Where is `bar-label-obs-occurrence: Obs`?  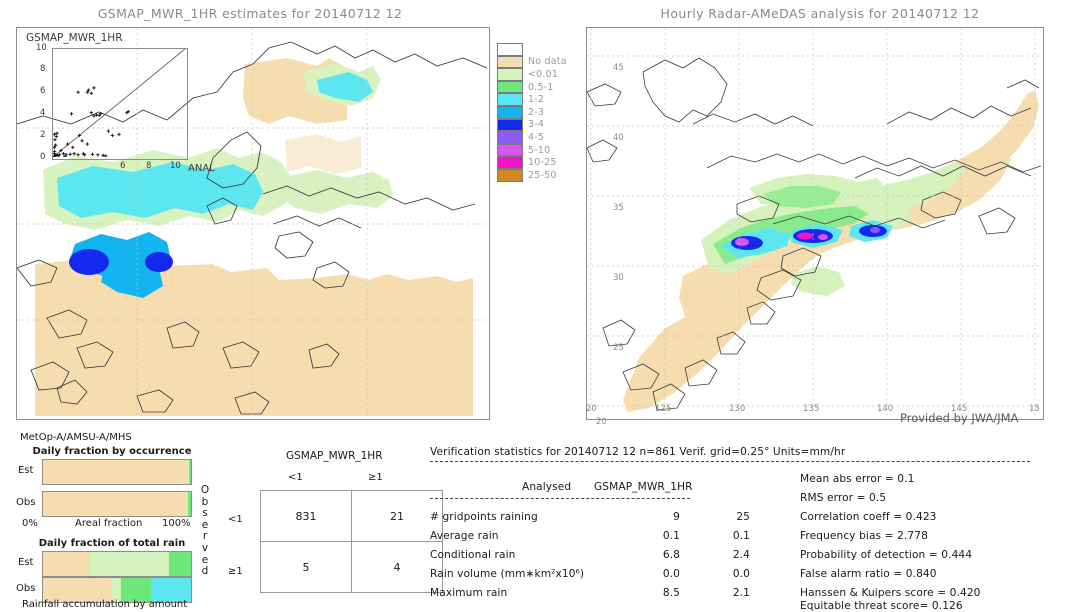
bar-label-obs-occurrence: Obs is located at coordinates (26, 502).